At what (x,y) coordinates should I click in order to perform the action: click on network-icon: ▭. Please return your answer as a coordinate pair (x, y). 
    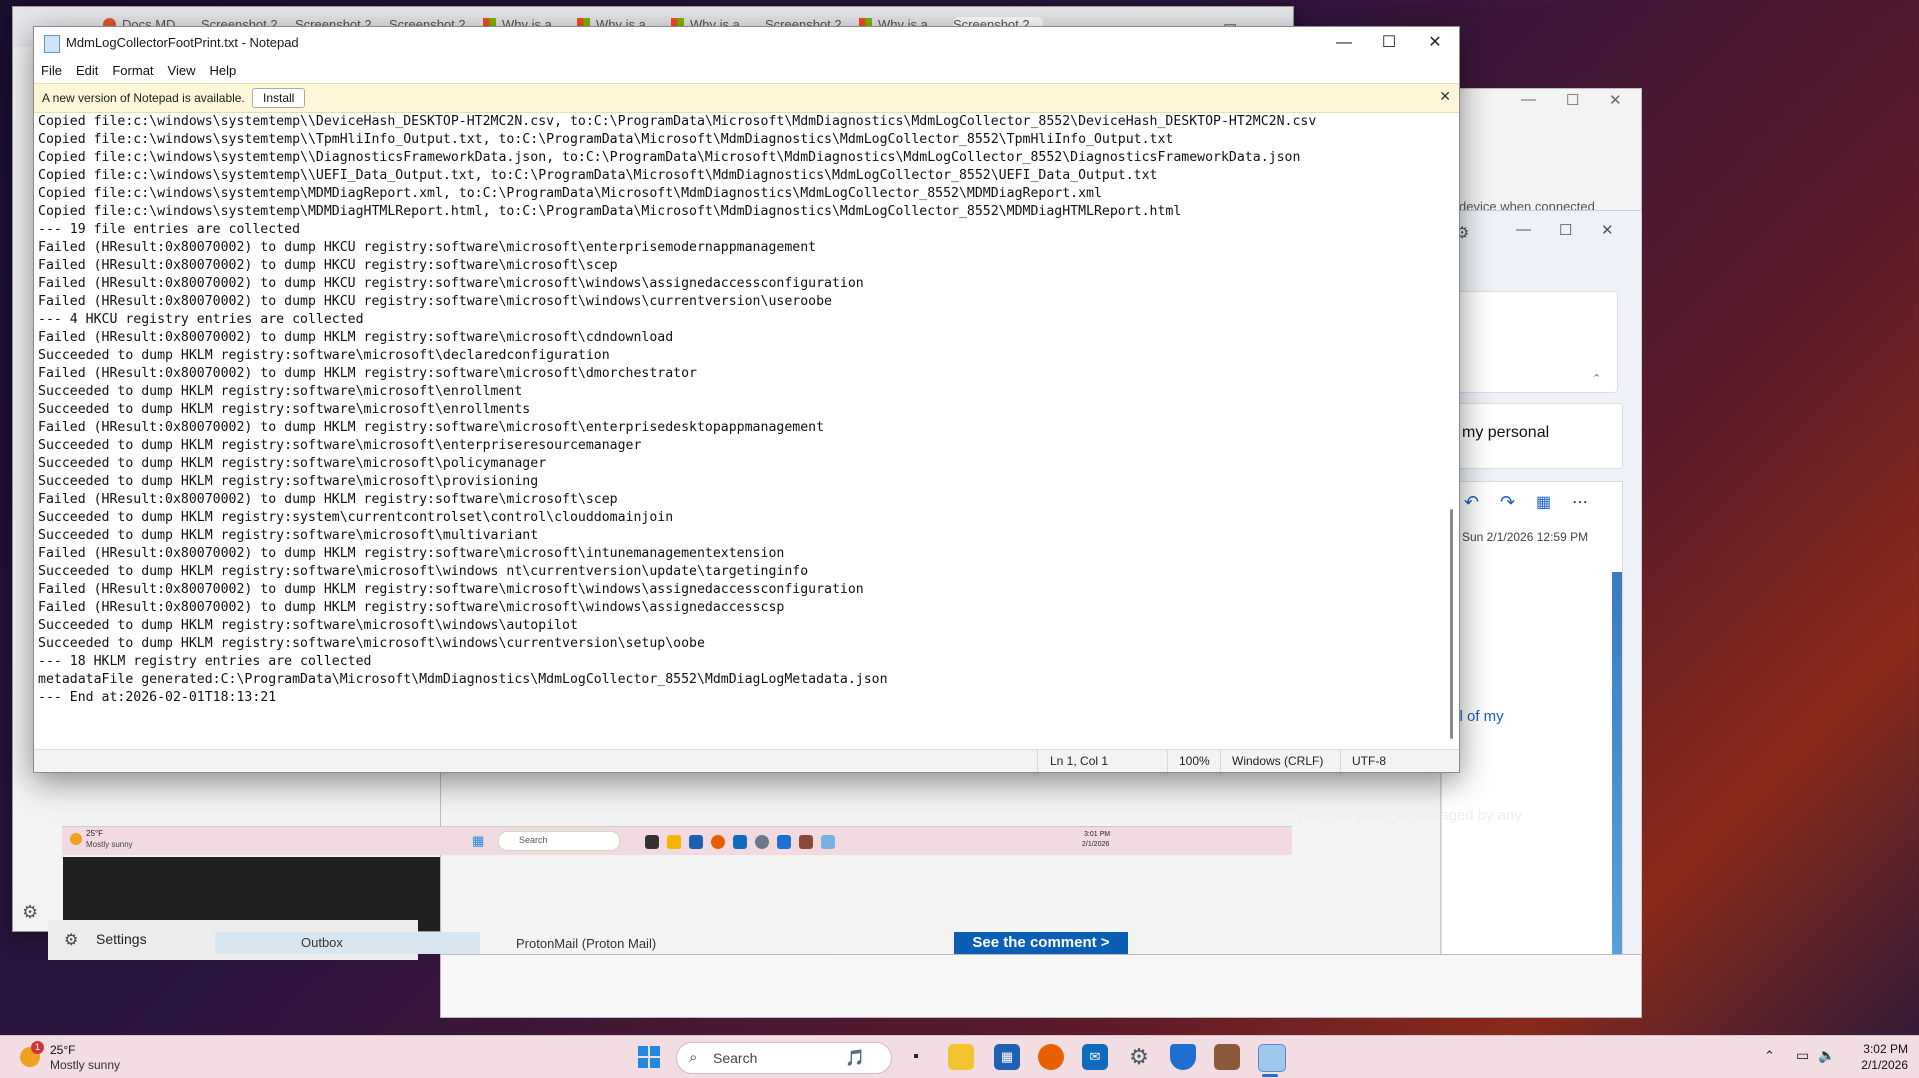
    Looking at the image, I should click on (1802, 1055).